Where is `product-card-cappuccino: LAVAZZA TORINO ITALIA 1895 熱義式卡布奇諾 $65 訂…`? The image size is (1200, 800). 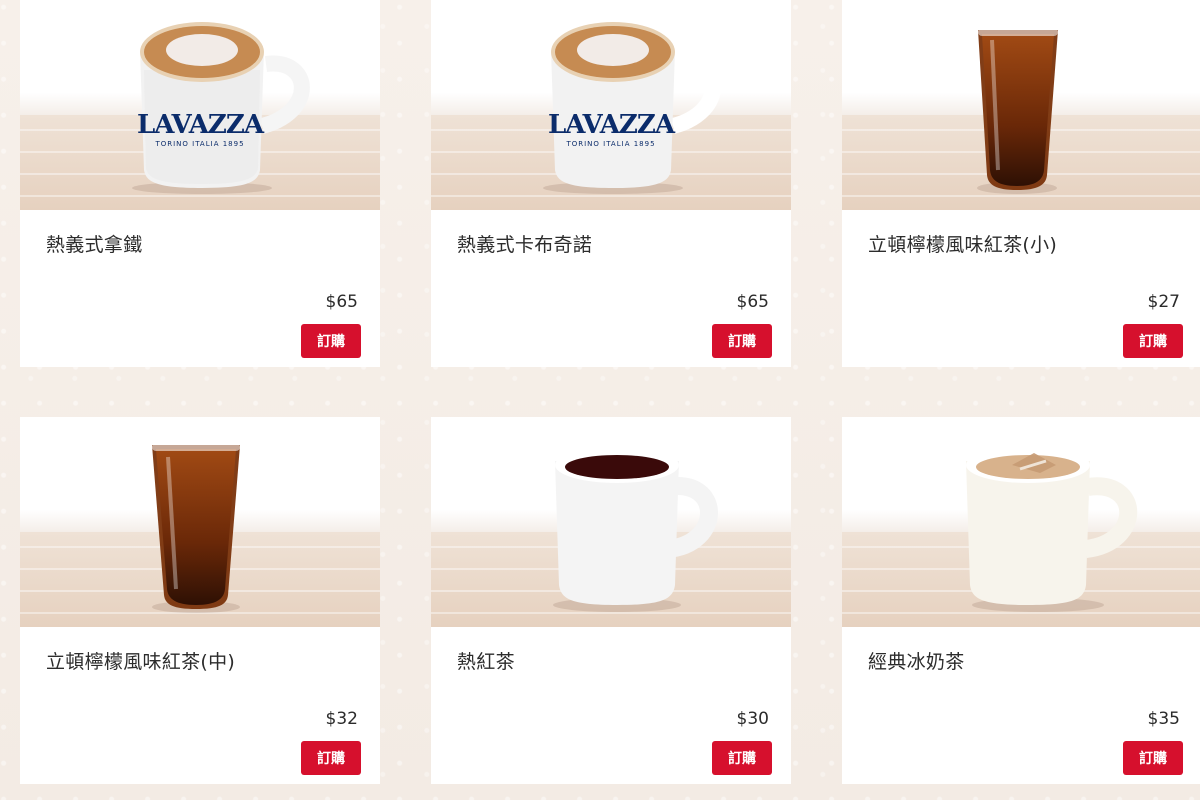 product-card-cappuccino: LAVAZZA TORINO ITALIA 1895 熱義式卡布奇諾 $65 訂… is located at coordinates (611, 183).